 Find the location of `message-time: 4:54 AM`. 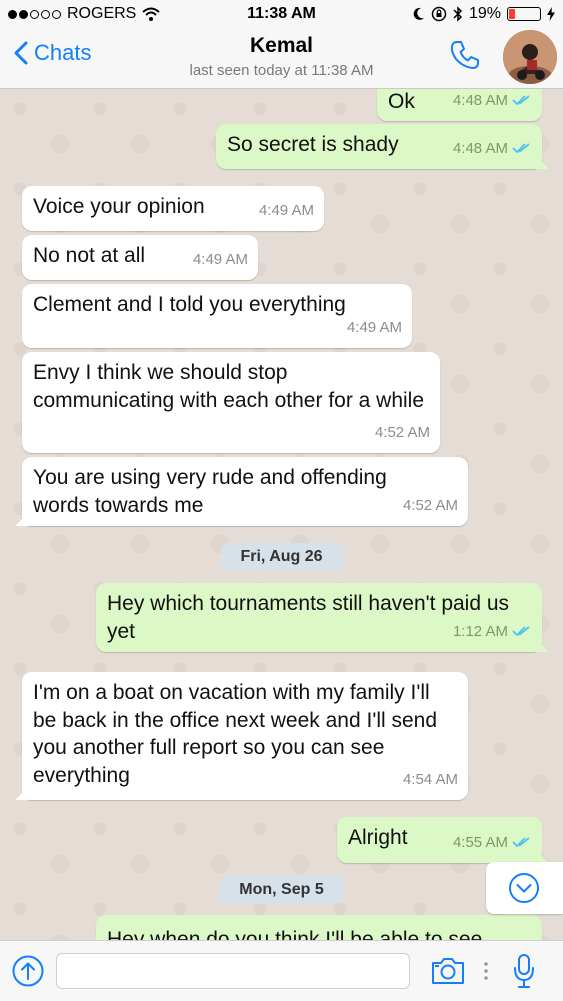

message-time: 4:54 AM is located at coordinates (430, 779).